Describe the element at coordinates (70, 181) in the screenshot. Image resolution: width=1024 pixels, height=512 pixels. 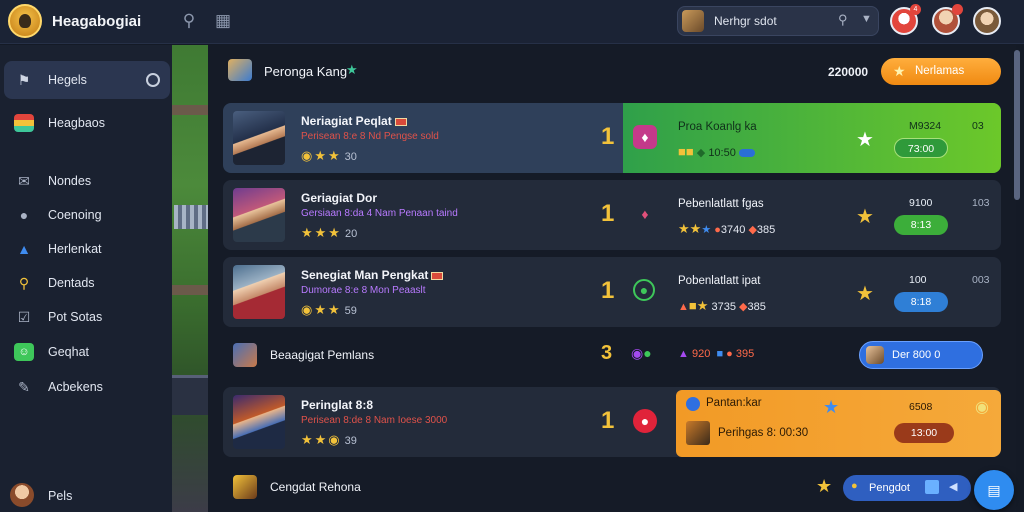
I see `sidebar-item-label: Nondes` at that location.